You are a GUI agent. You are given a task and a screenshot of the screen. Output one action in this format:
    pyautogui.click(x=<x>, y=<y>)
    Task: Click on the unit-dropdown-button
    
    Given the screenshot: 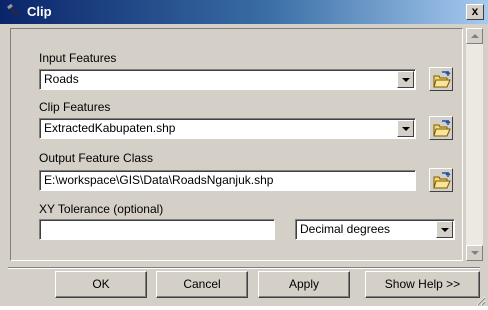 What is the action you would take?
    pyautogui.click(x=444, y=229)
    